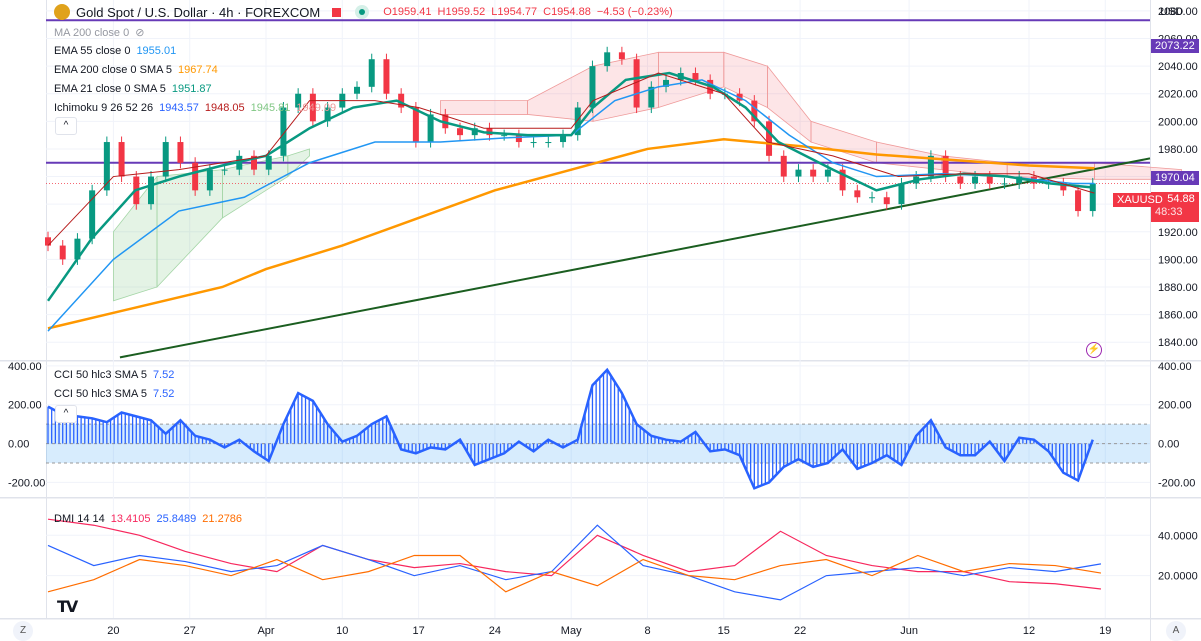  What do you see at coordinates (337, 12) in the screenshot?
I see `flag-icon` at bounding box center [337, 12].